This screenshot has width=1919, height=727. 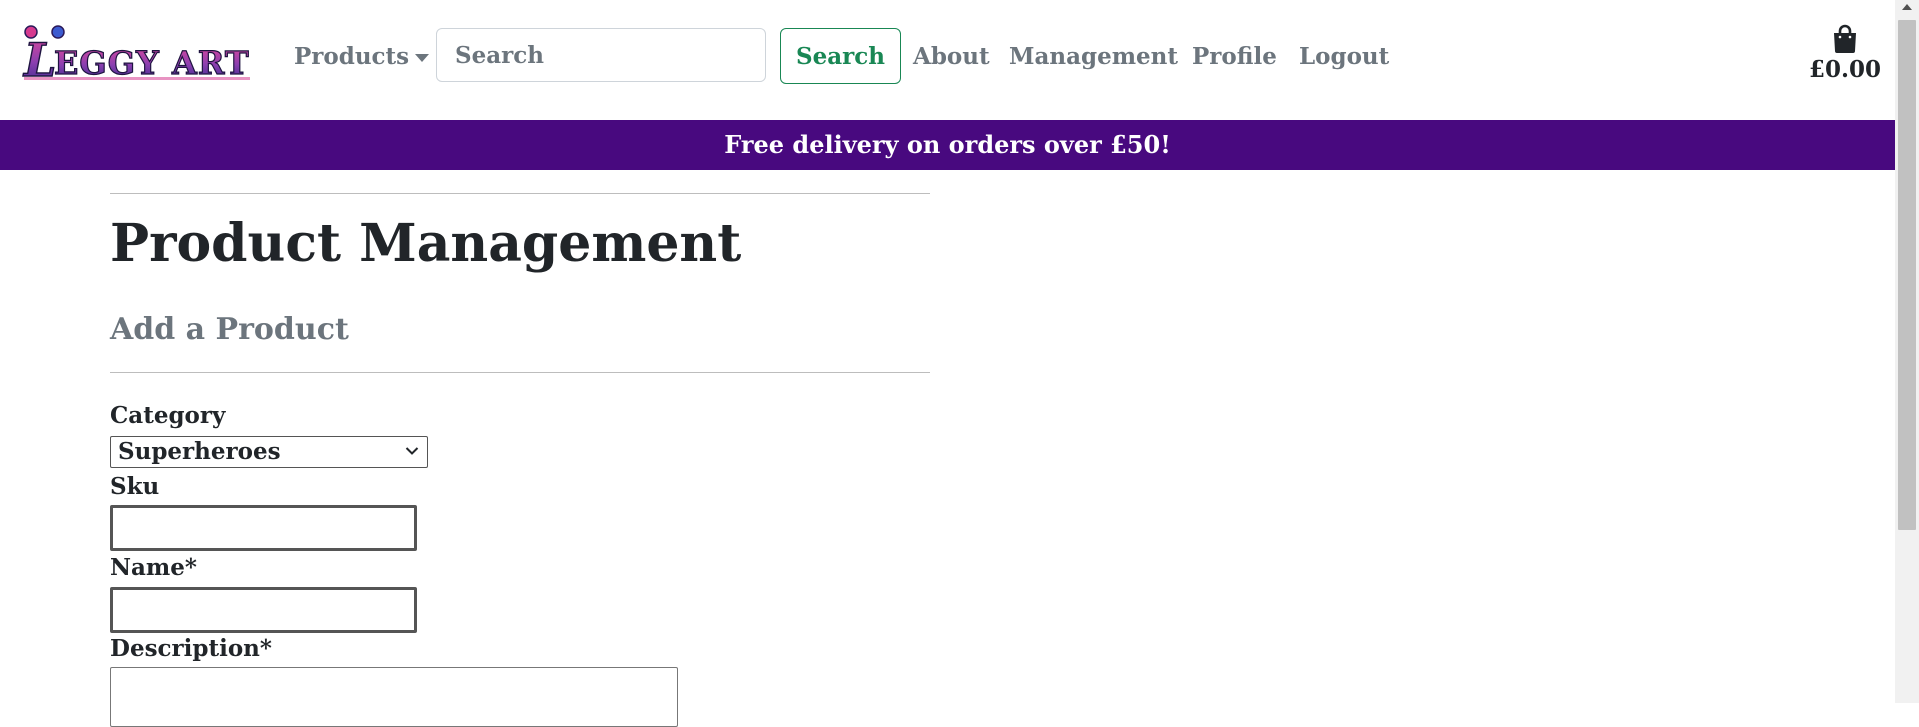 What do you see at coordinates (1234, 57) in the screenshot?
I see `nav-profile: Profile` at bounding box center [1234, 57].